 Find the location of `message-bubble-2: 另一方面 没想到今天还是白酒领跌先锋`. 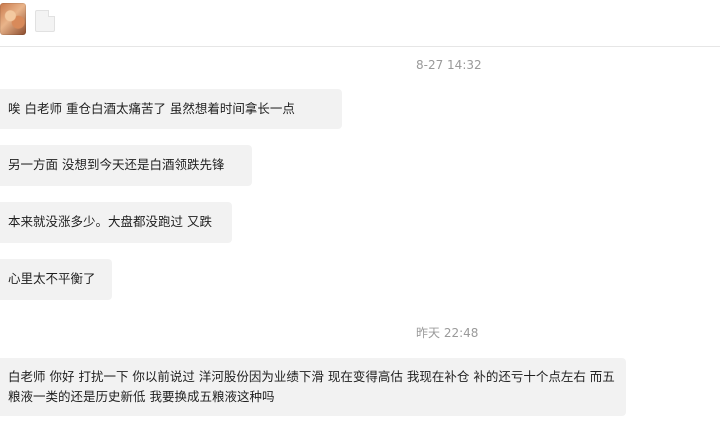

message-bubble-2: 另一方面 没想到今天还是白酒领跌先锋 is located at coordinates (126, 165).